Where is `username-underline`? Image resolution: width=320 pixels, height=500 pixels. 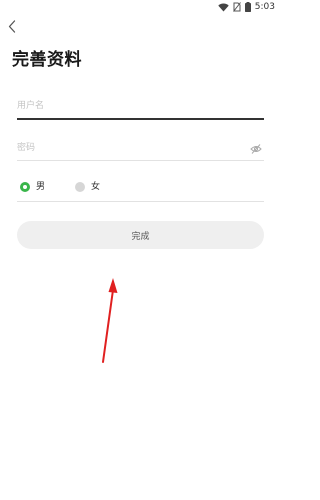
username-underline is located at coordinates (140, 119).